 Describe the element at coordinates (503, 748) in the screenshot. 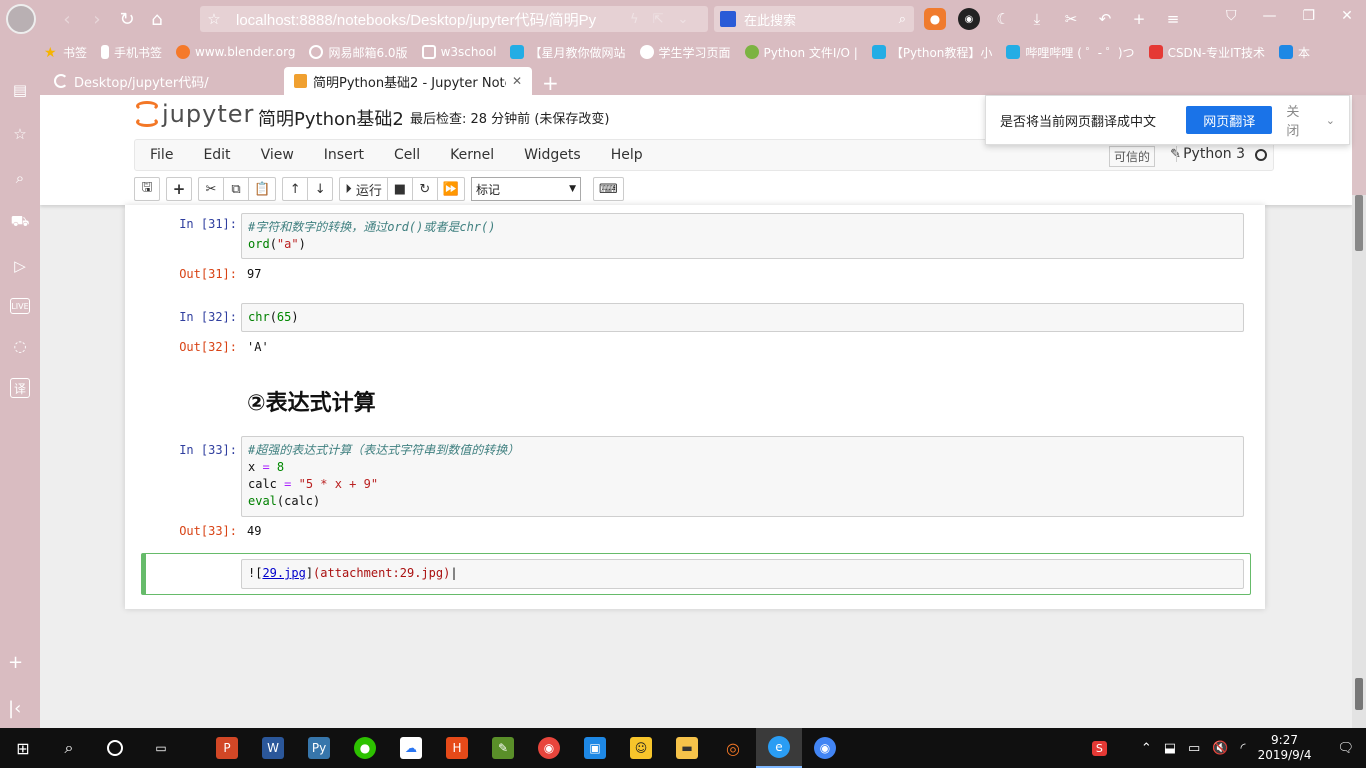

I see `notepad-app: ✎` at that location.